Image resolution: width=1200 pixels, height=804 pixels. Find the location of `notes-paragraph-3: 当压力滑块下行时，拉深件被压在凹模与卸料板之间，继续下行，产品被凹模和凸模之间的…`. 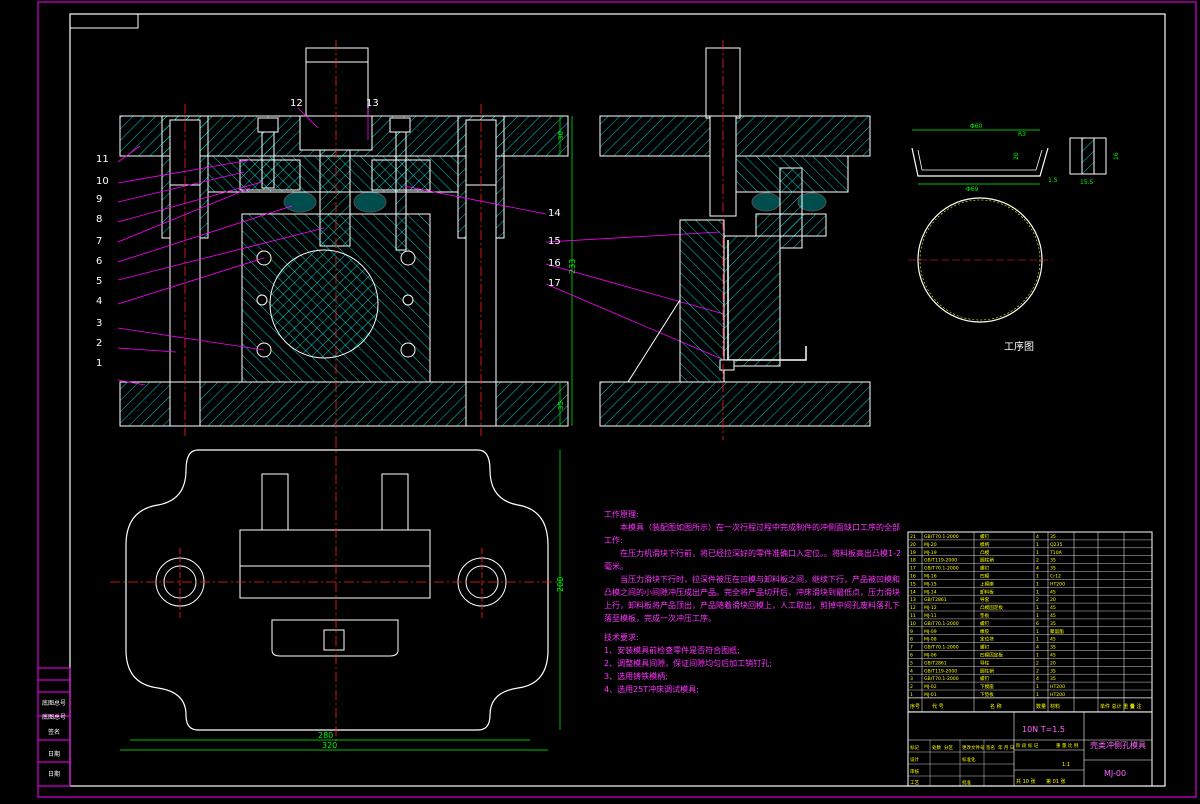

notes-paragraph-3: 当压力滑块下行时，拉深件被压在凹模与卸料板之间，继续下行，产品被凹模和凸模之间的… is located at coordinates (752, 599).